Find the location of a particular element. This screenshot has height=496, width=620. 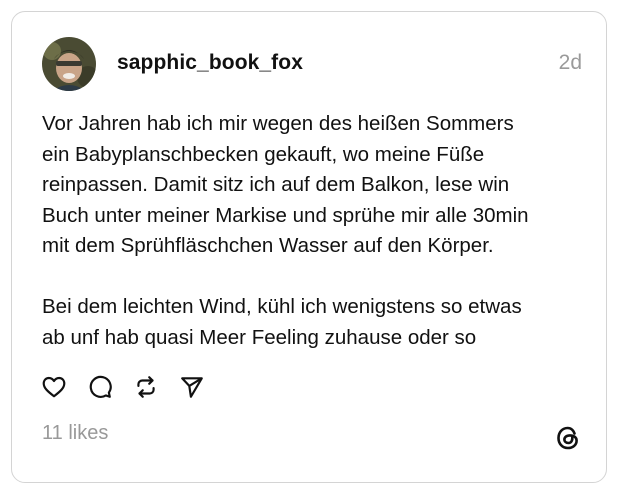

repost-icon is located at coordinates (146, 387).